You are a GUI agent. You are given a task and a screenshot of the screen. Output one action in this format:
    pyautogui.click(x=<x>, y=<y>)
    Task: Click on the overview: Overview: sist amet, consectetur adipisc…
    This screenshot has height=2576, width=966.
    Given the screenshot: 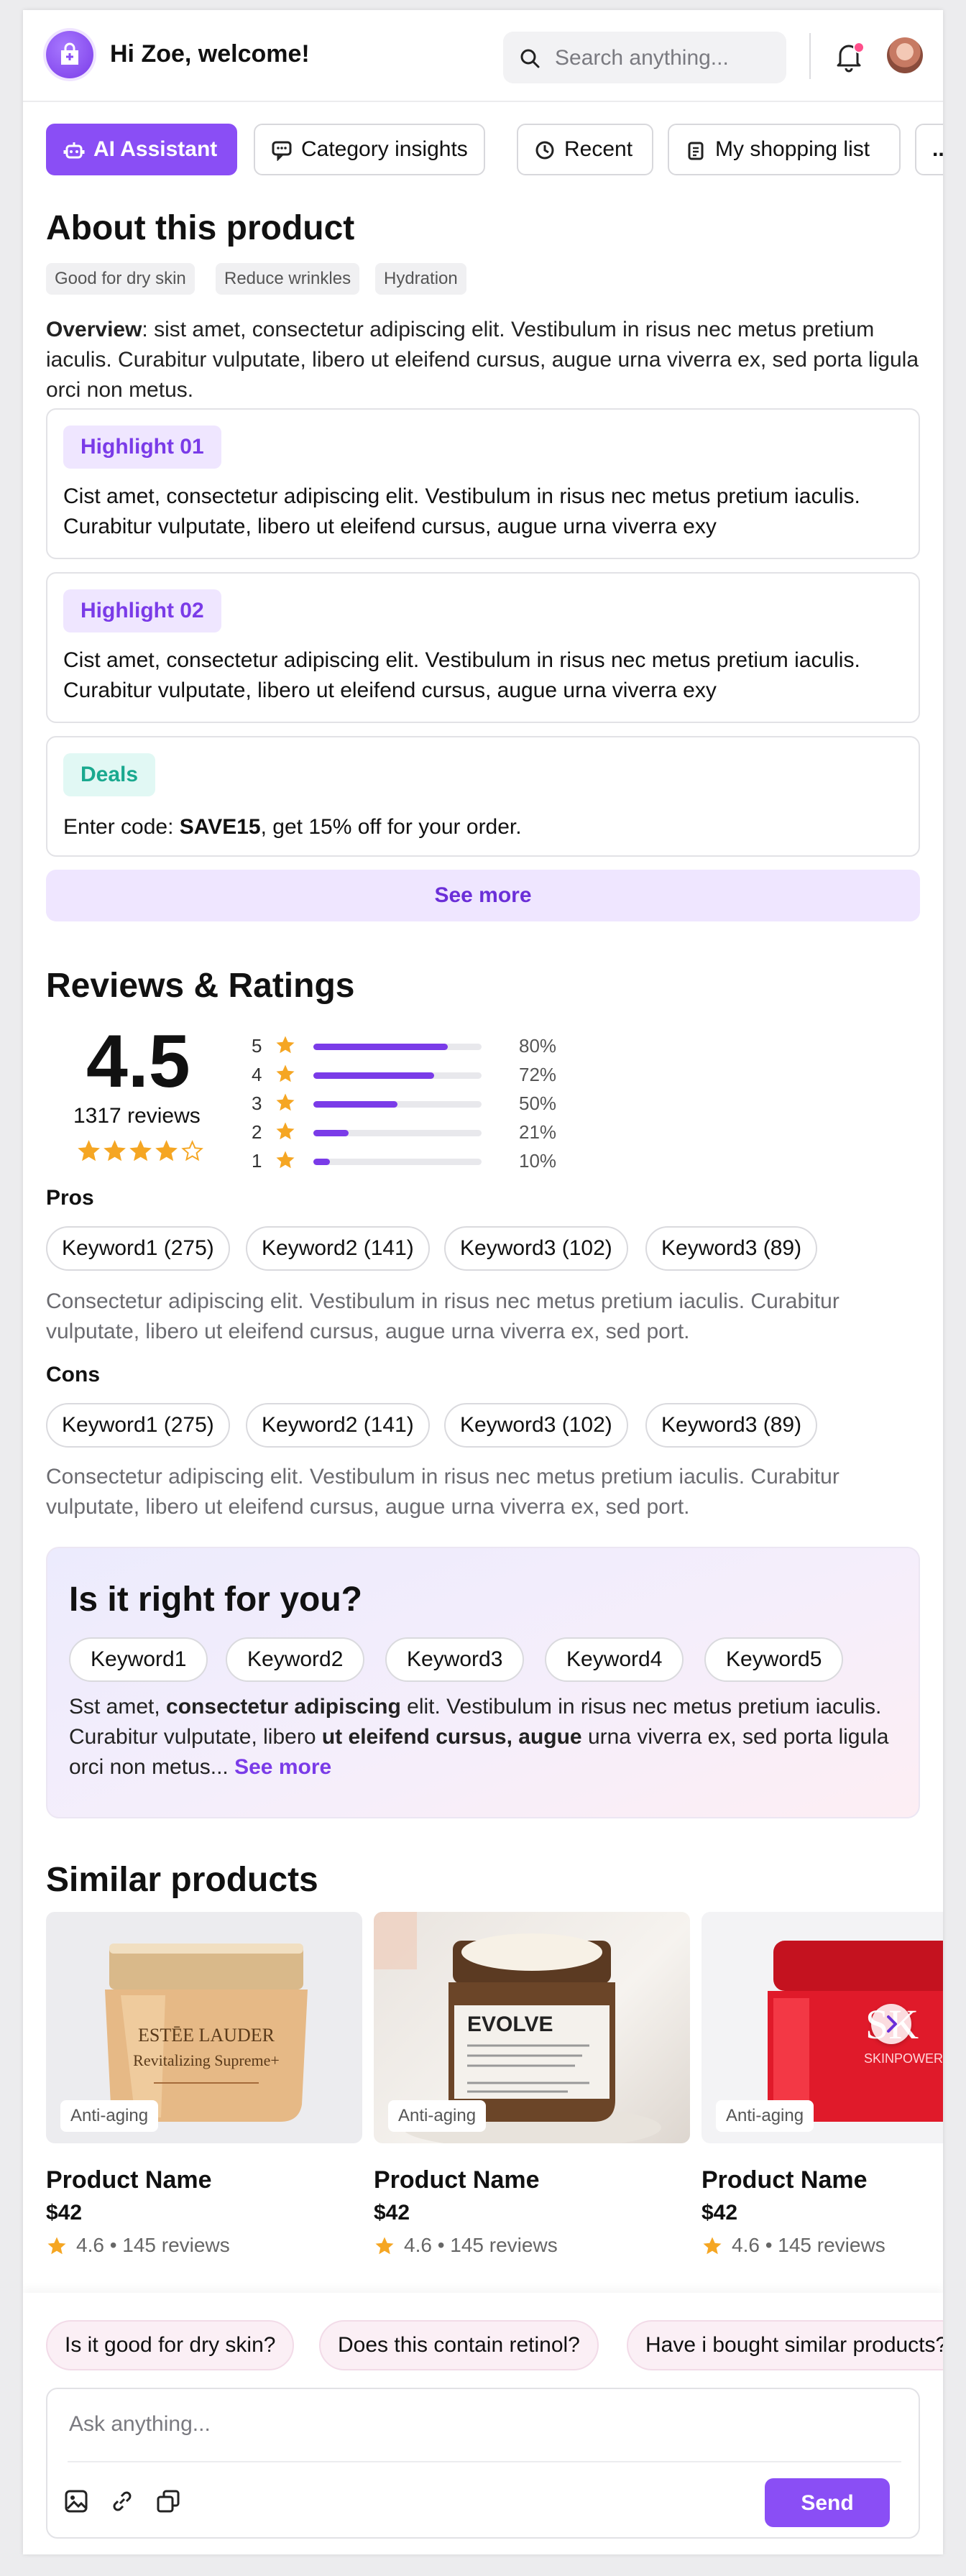 What is the action you would take?
    pyautogui.click(x=483, y=360)
    